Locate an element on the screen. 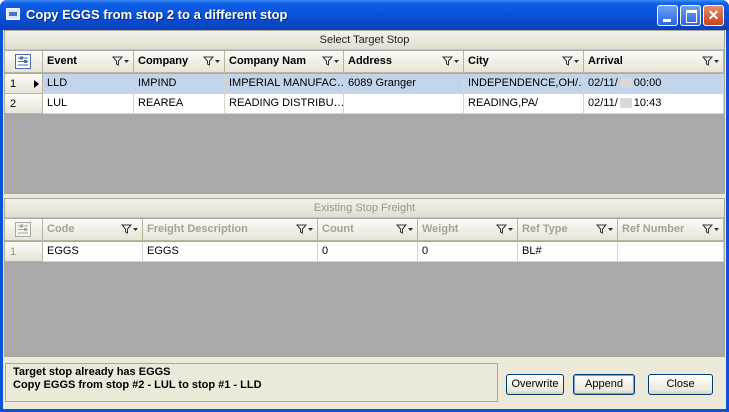 The width and height of the screenshot is (729, 412). column-header-company: Company is located at coordinates (179, 62).